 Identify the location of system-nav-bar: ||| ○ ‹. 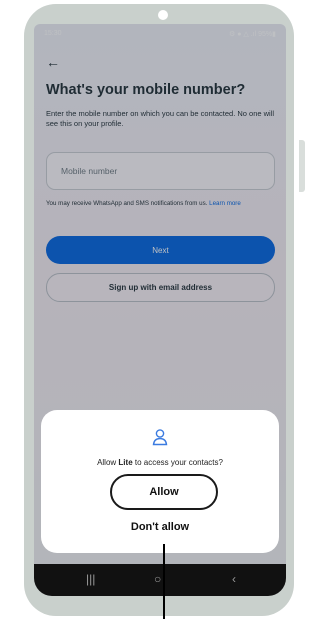
(160, 580).